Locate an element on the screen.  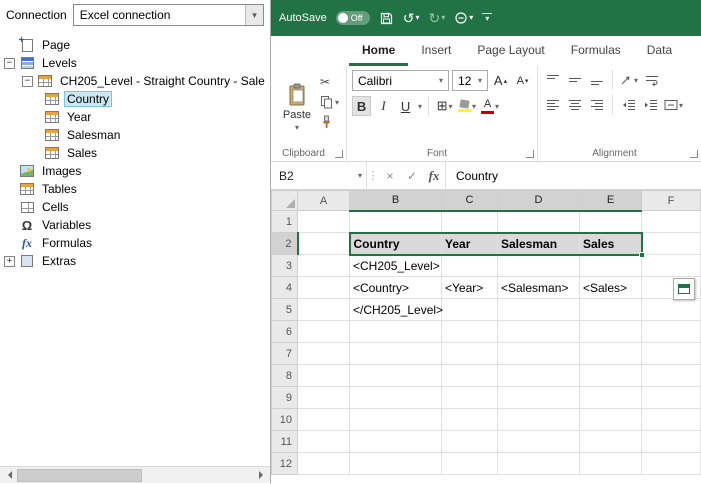
column-header-d: D is located at coordinates (539, 201).